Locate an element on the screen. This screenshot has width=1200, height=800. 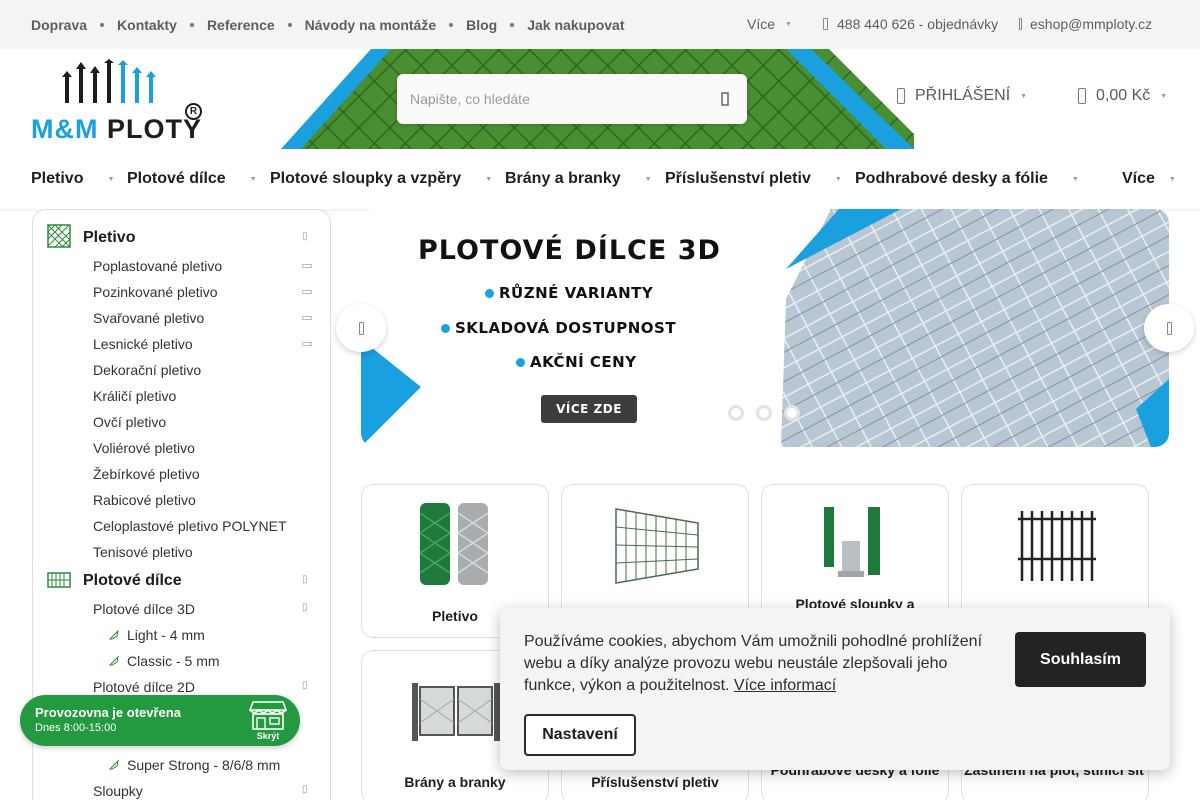
sidebar-item-light: Light - 4 mm is located at coordinates (157, 635).